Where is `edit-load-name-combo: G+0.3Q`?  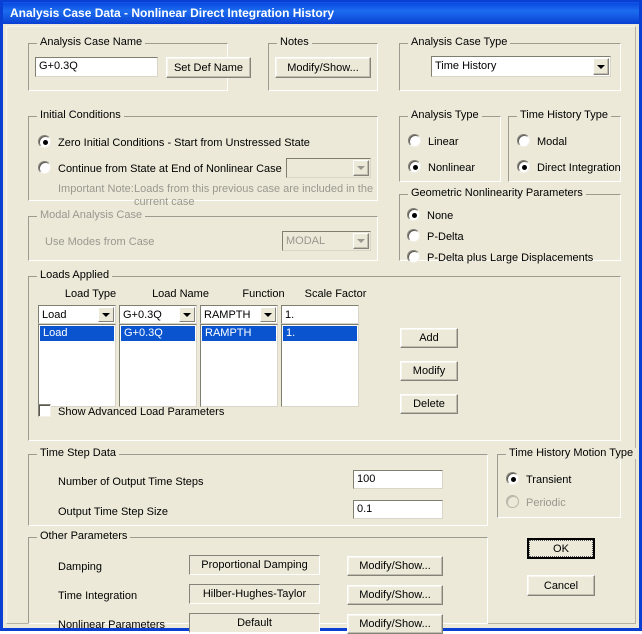
edit-load-name-combo: G+0.3Q is located at coordinates (158, 314).